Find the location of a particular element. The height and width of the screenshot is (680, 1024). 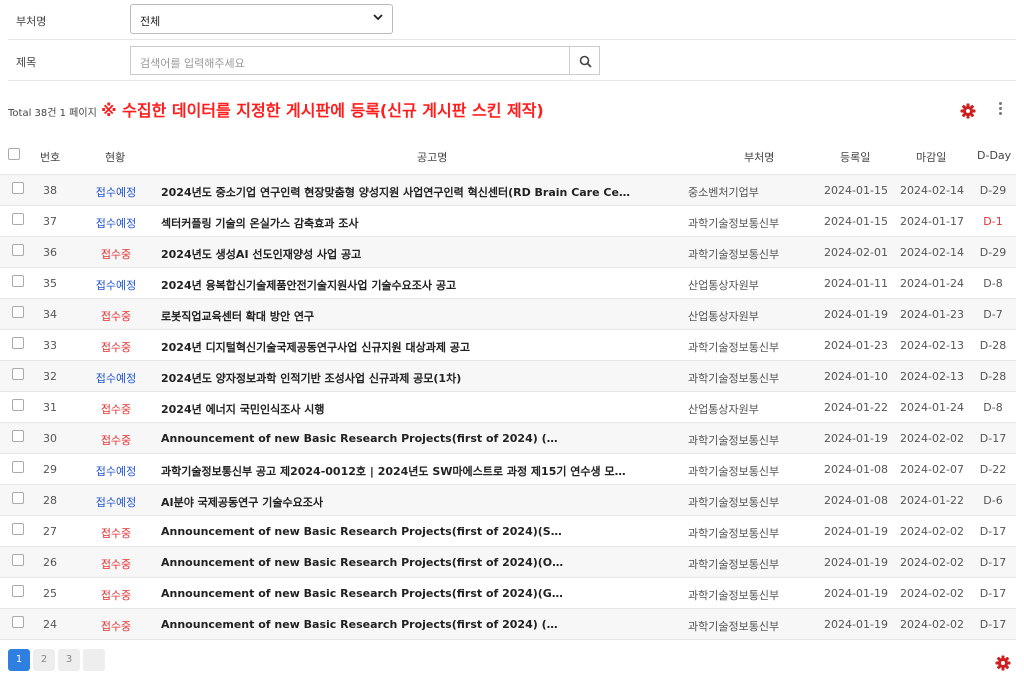

notice-text: ※ 수집한 데이터를 지정한 게시판에 등록(신규 게시판 스킨 제작) is located at coordinates (322, 110).